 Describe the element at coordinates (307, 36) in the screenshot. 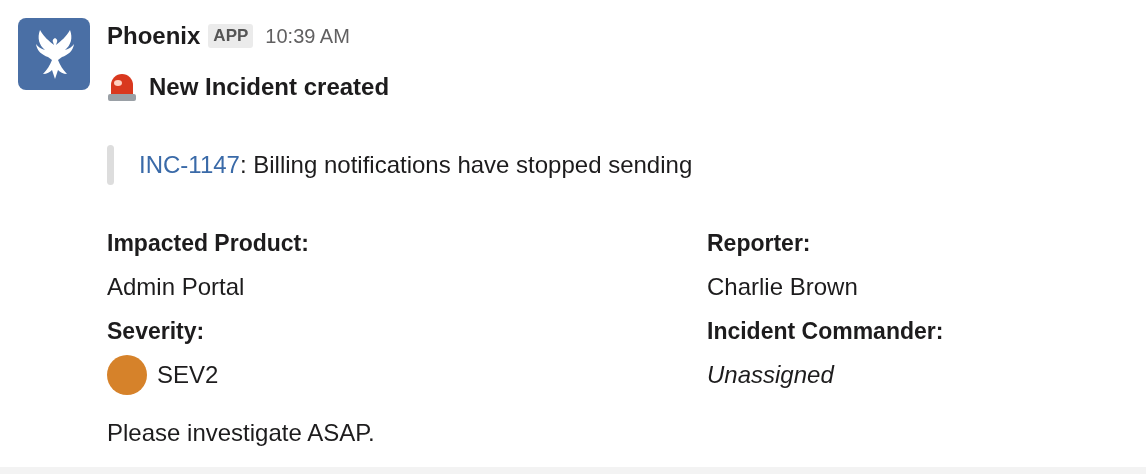

I see `timestamp: 10:39 AM` at that location.